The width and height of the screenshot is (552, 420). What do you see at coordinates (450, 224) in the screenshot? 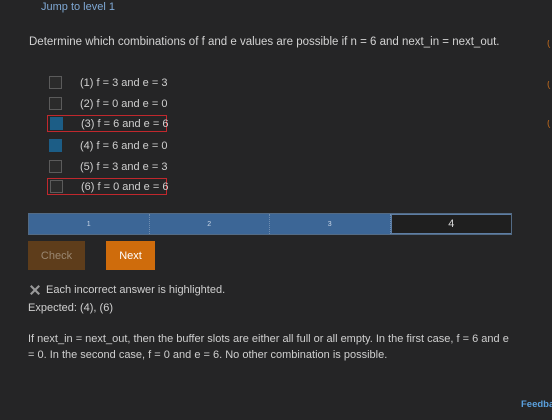
I see `level-4-segment-current: 4` at bounding box center [450, 224].